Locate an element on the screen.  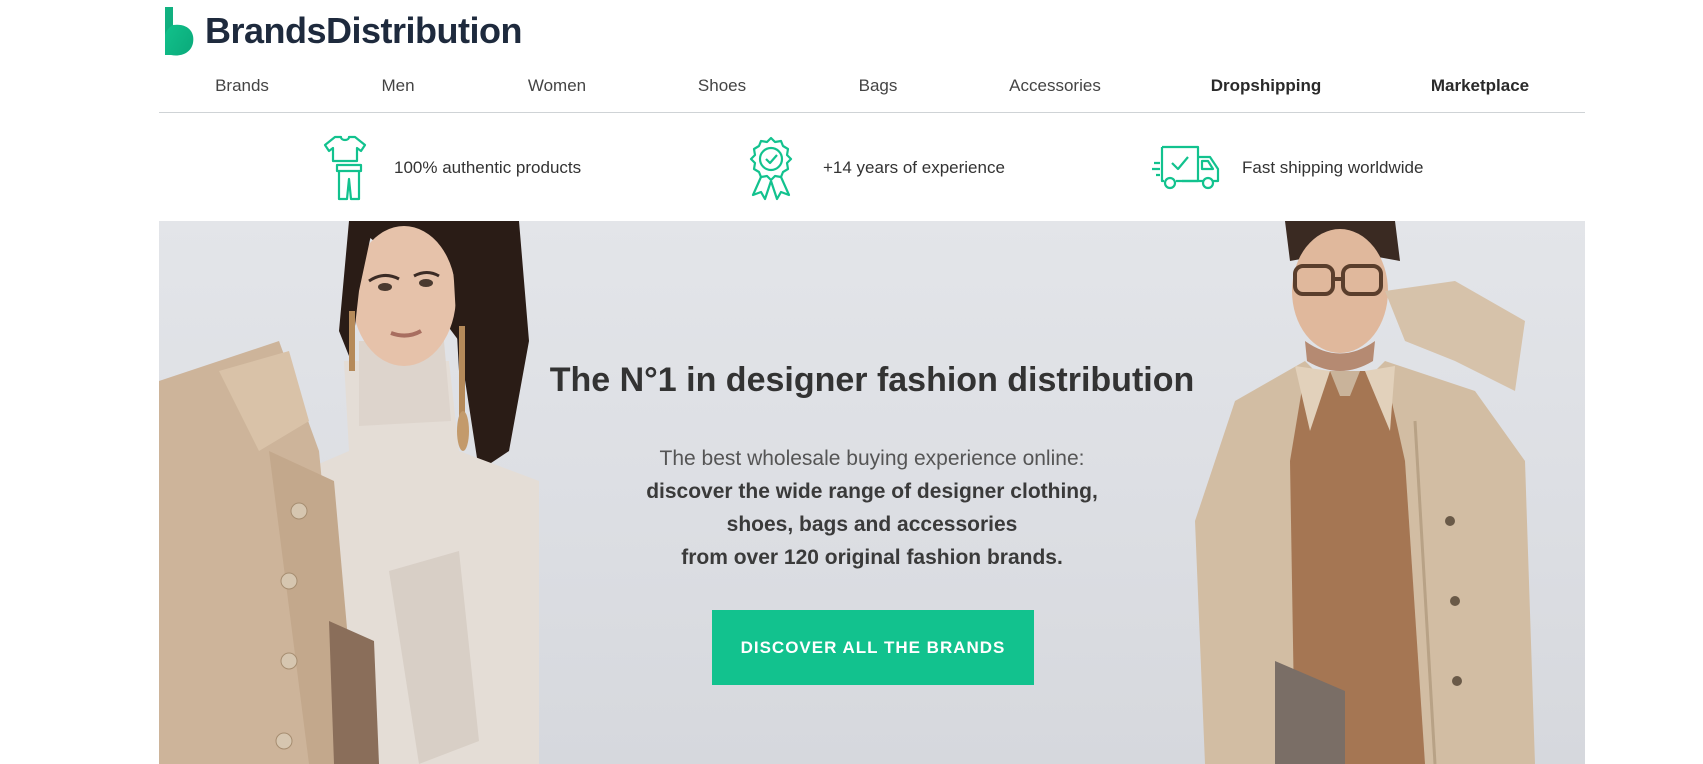
discover-brands-button: DISCOVER ALL THE BRANDS is located at coordinates (873, 647).